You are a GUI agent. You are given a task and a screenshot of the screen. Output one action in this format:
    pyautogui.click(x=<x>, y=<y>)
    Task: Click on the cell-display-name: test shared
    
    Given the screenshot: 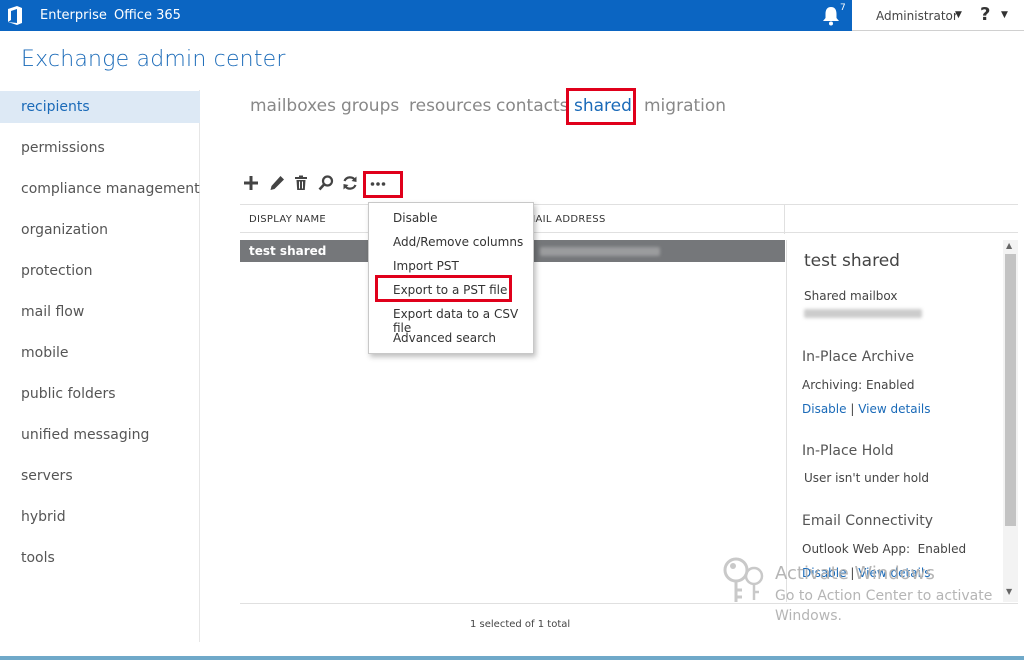 What is the action you would take?
    pyautogui.click(x=288, y=251)
    